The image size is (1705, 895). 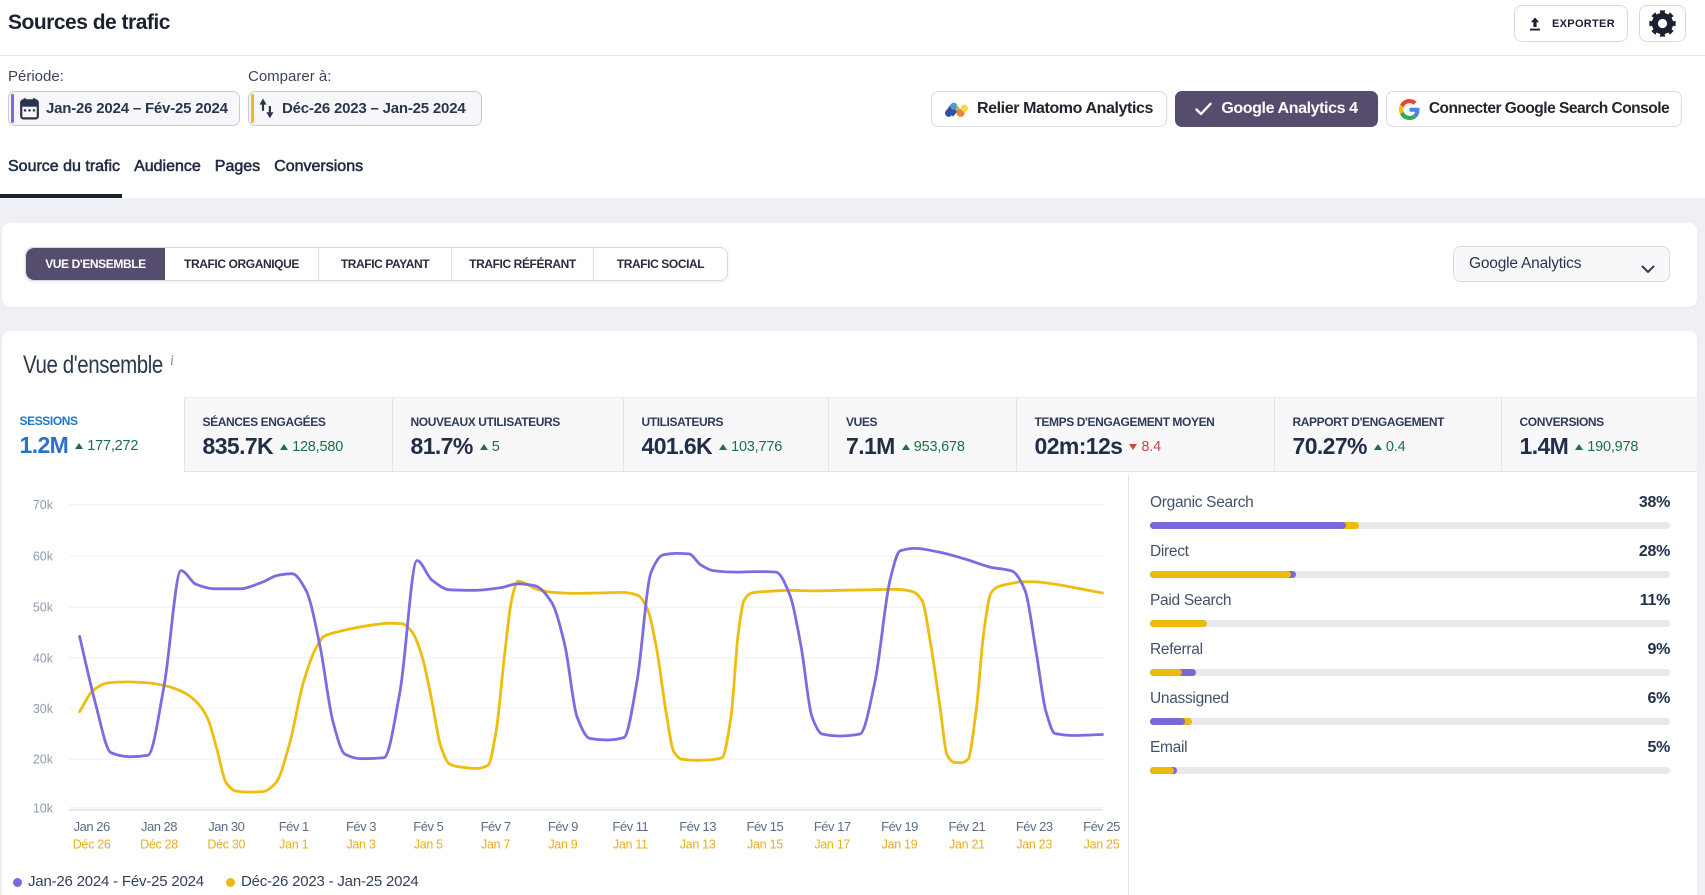 What do you see at coordinates (293, 845) in the screenshot?
I see `svg-text: Jan 1` at bounding box center [293, 845].